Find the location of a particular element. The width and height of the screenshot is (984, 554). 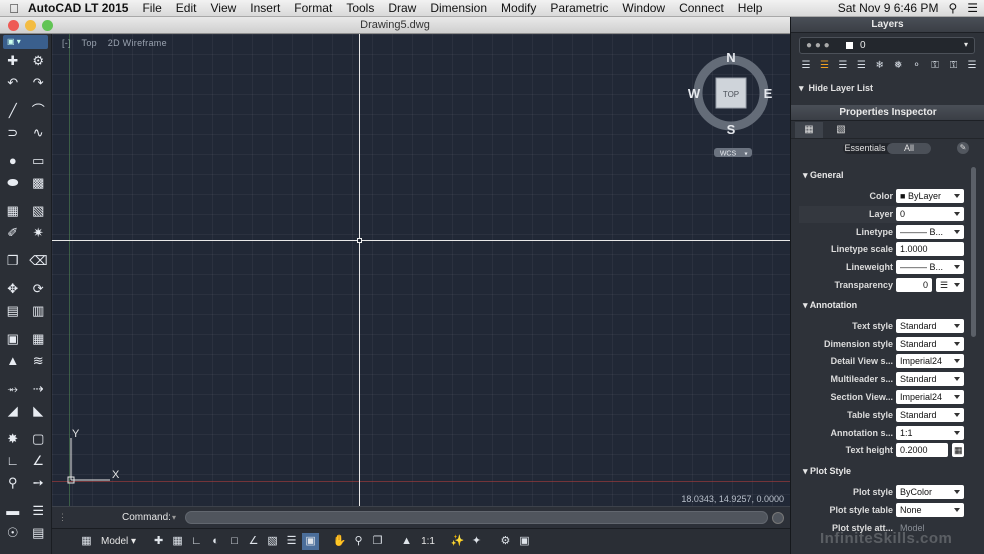

annotation-scale: 1:1 is located at coordinates (428, 541).